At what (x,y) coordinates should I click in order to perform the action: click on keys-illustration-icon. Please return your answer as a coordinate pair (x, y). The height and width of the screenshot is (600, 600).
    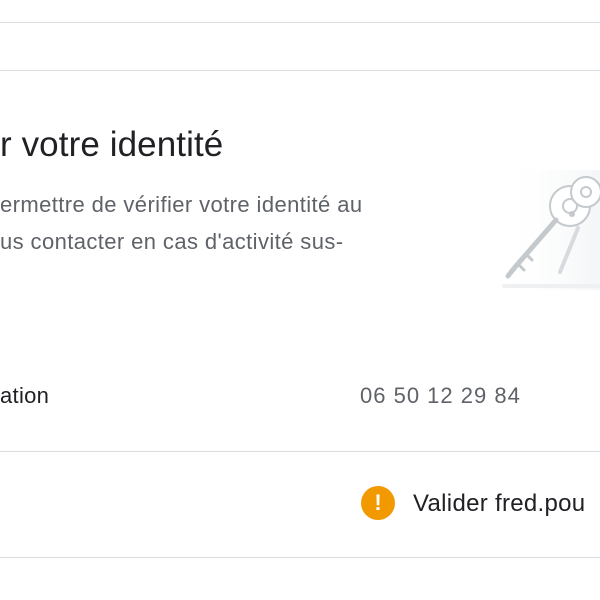
    Looking at the image, I should click on (549, 230).